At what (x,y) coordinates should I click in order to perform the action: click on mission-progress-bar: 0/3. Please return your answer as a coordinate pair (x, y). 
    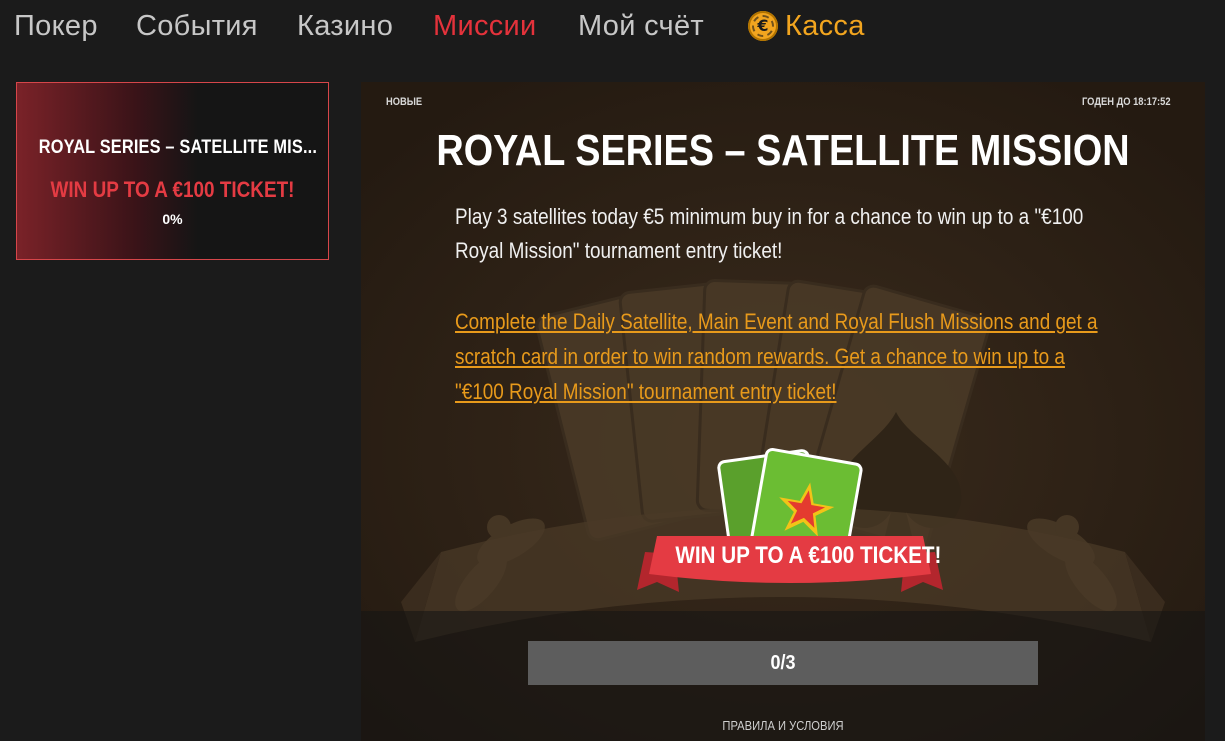
    Looking at the image, I should click on (783, 663).